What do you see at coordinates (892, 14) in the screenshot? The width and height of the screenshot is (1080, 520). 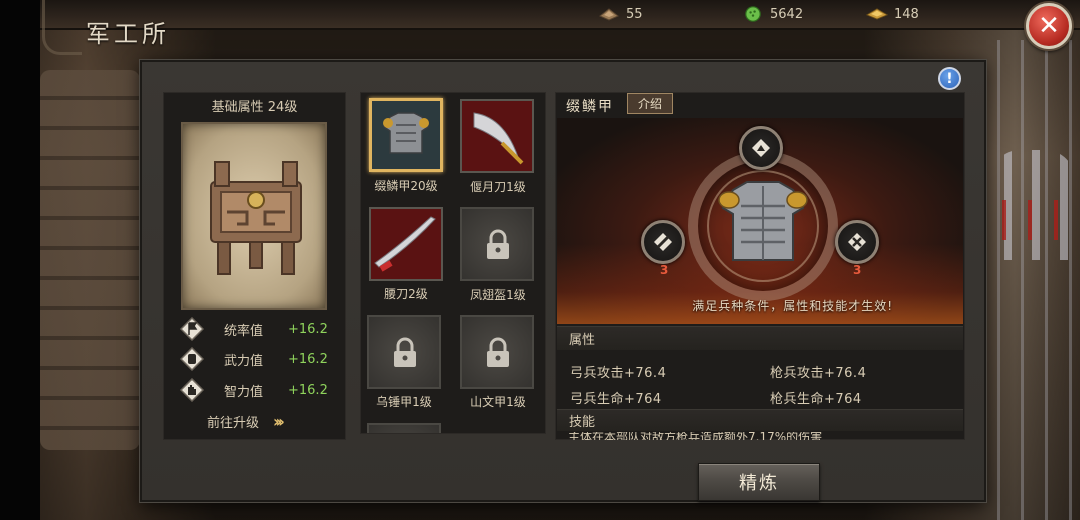 I see `resource-gold: 148` at bounding box center [892, 14].